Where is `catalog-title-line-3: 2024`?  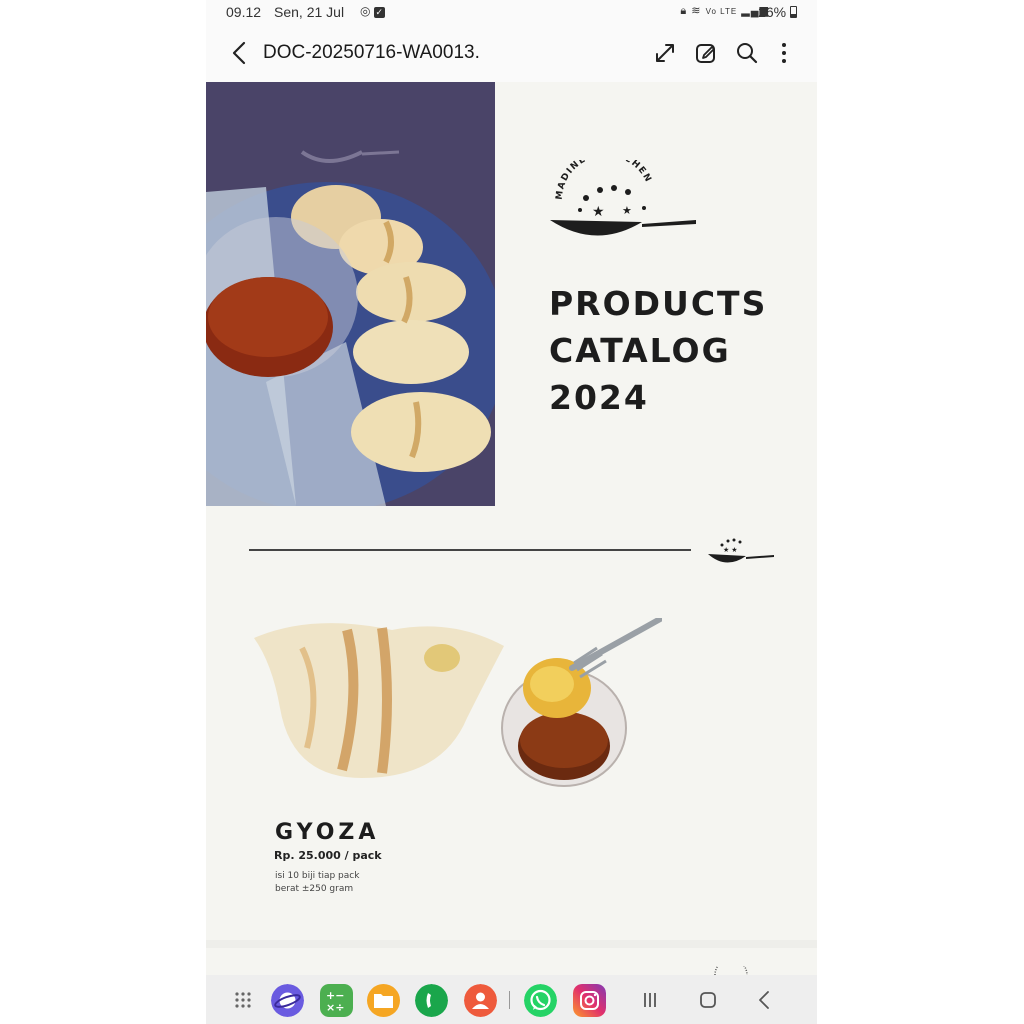
catalog-title-line-3: 2024 is located at coordinates (599, 397).